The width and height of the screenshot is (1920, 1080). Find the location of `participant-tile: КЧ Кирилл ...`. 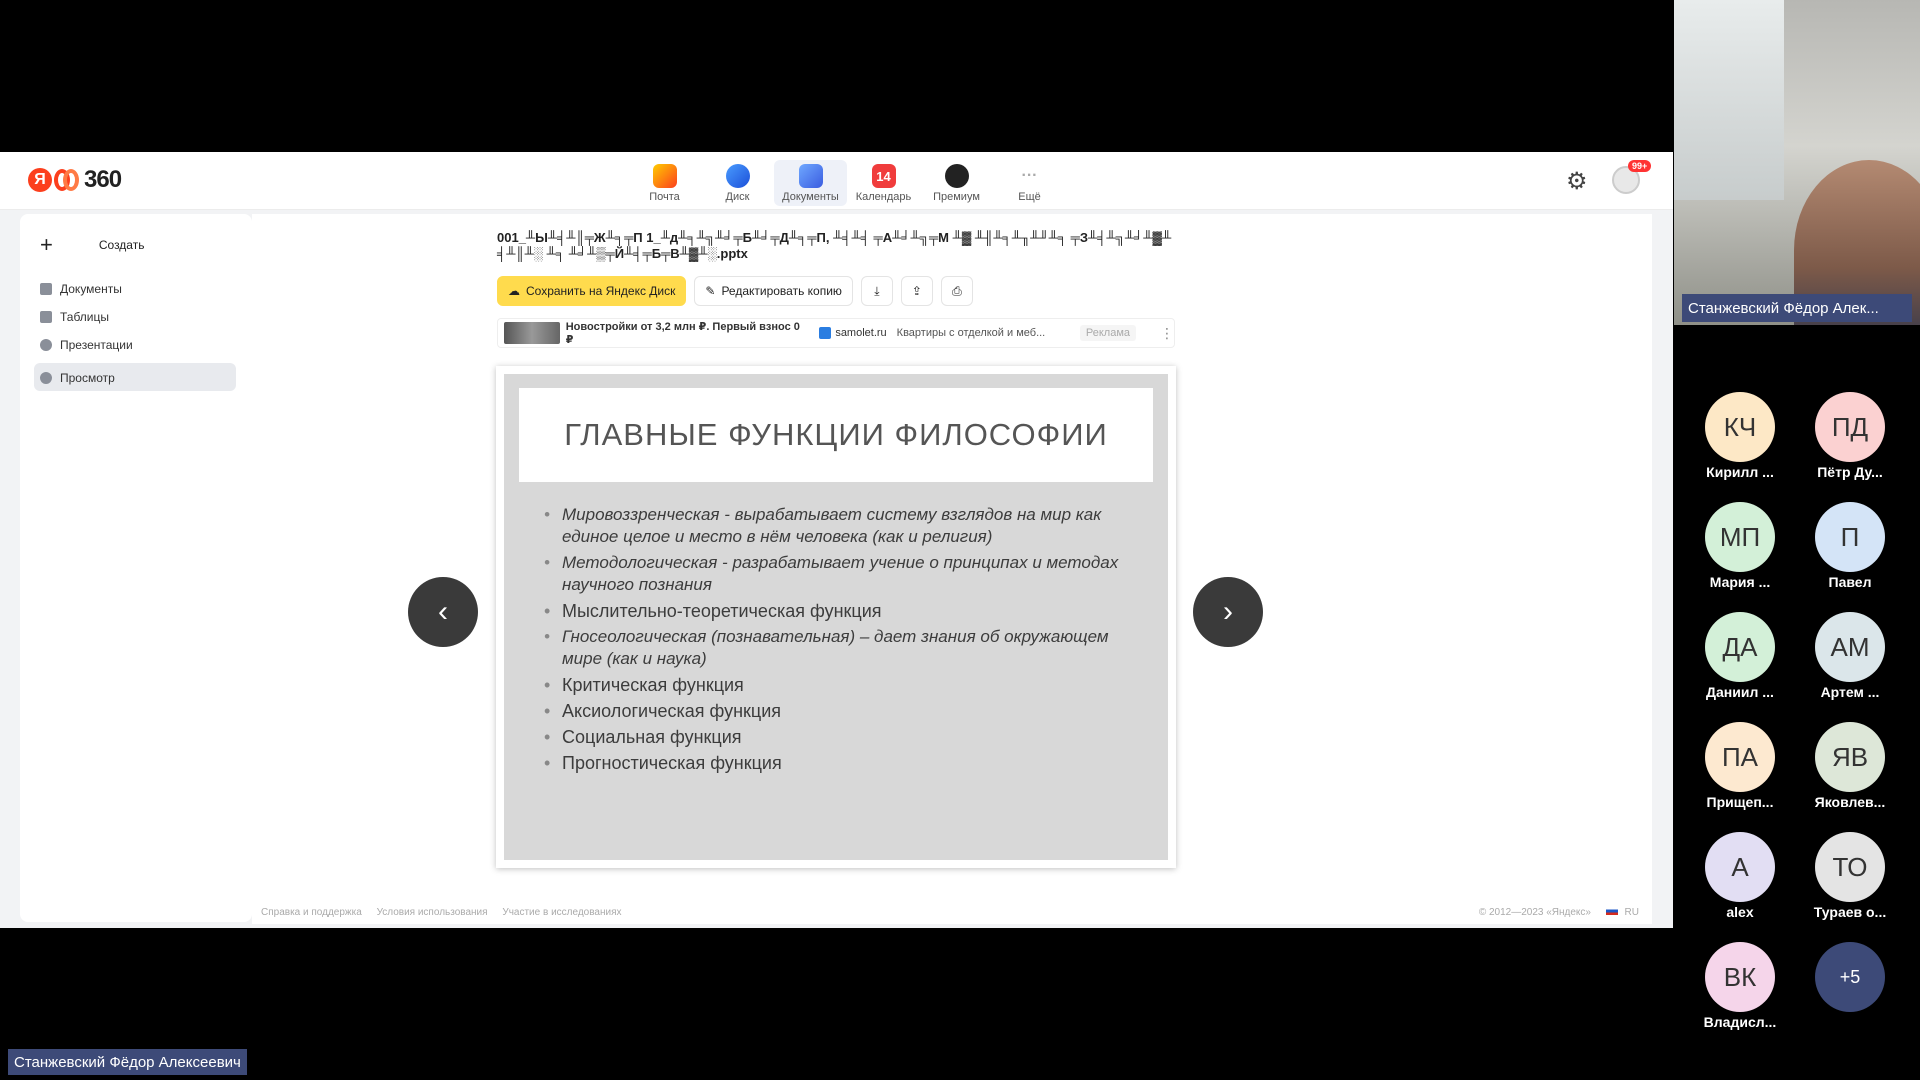

participant-tile: КЧ Кирилл ... is located at coordinates (1740, 436).